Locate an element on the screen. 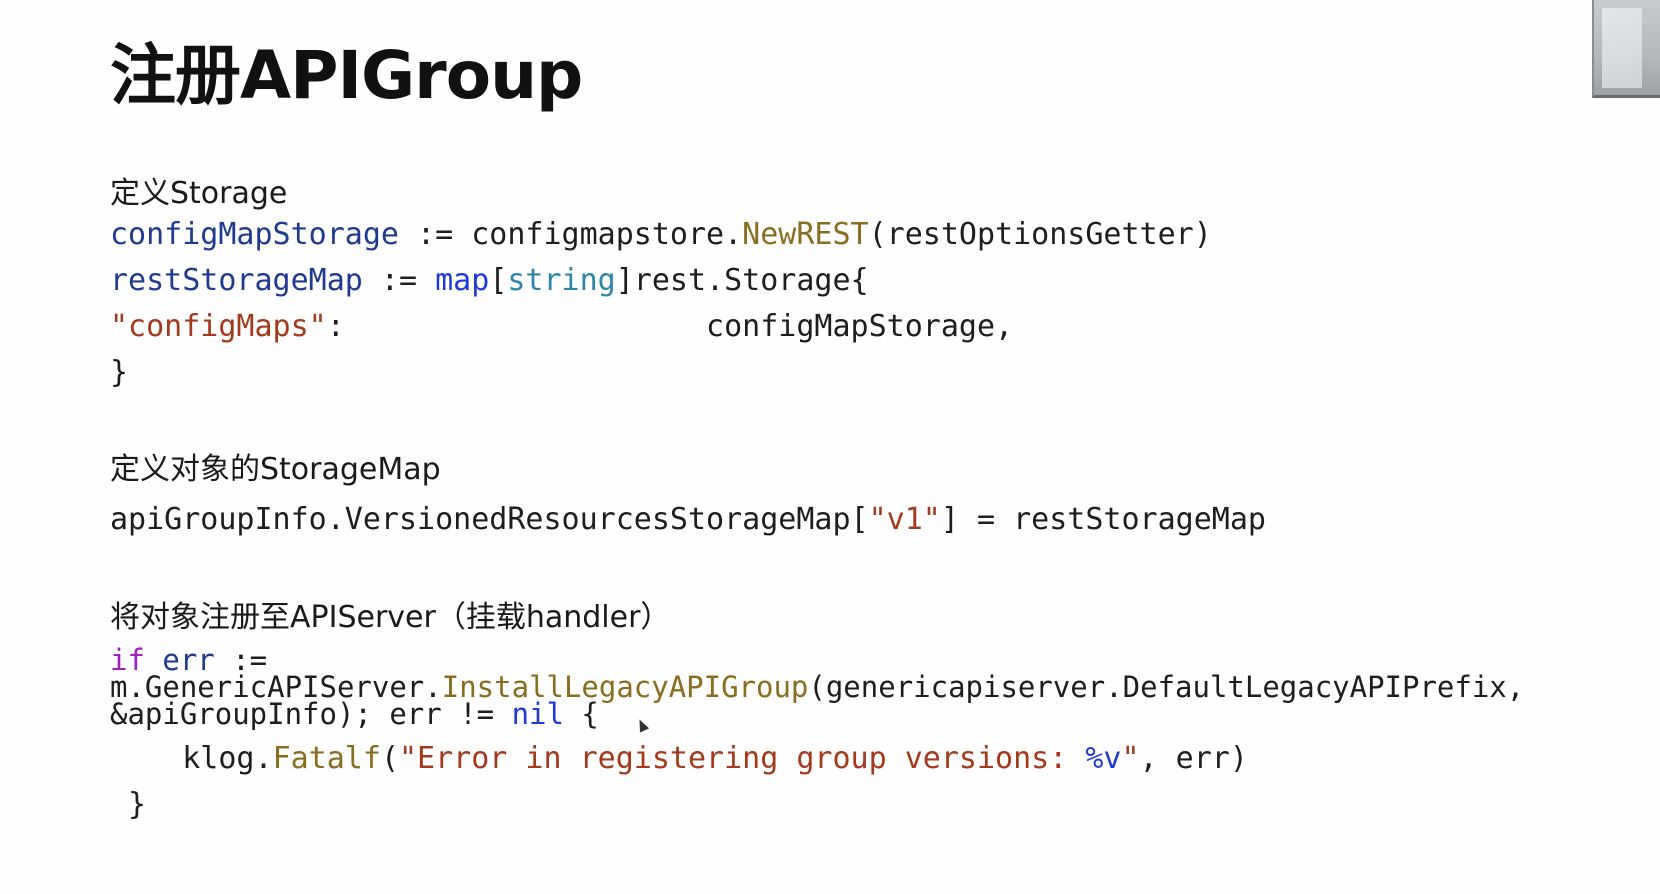  webcam-thumbnail is located at coordinates (1626, 49).